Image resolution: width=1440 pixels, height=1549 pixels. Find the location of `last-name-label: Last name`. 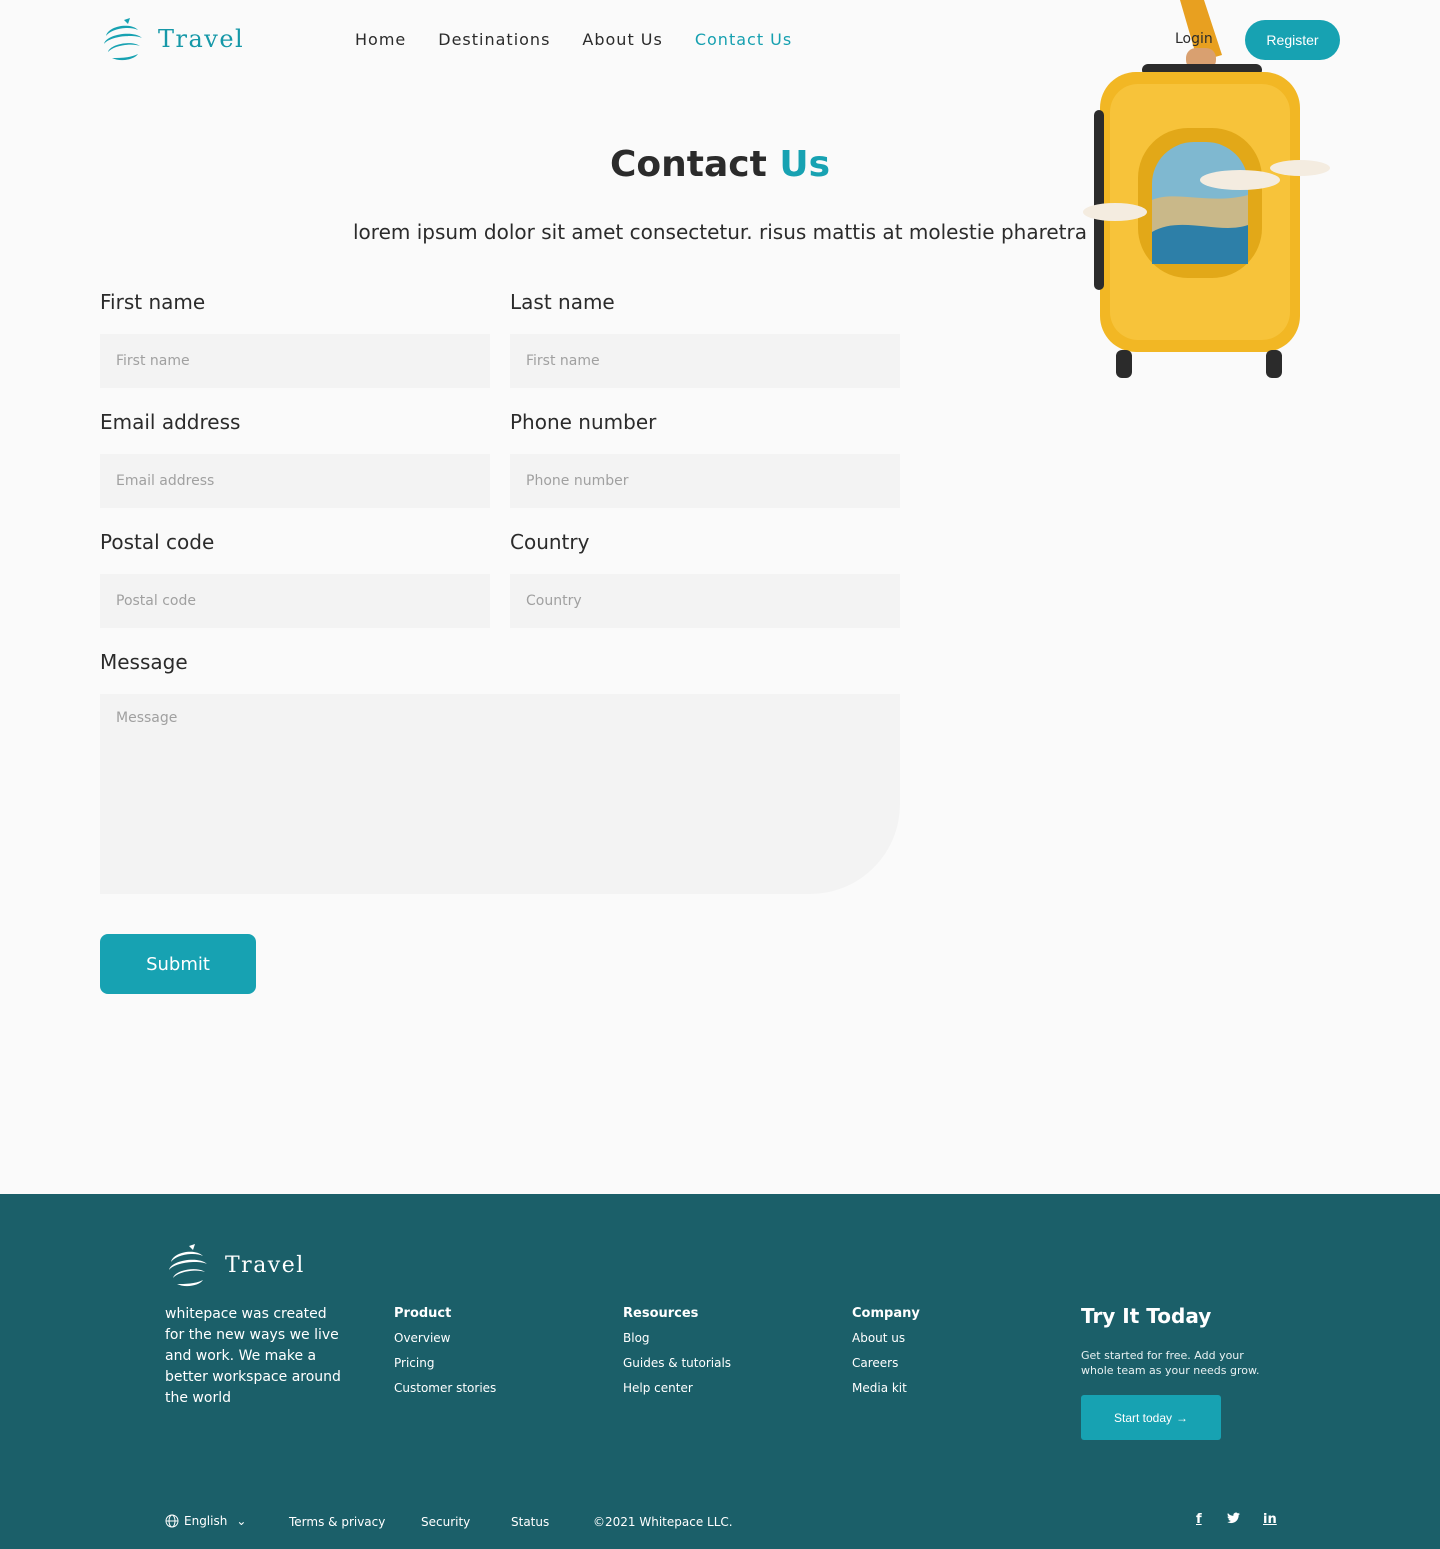

last-name-label: Last name is located at coordinates (562, 302).